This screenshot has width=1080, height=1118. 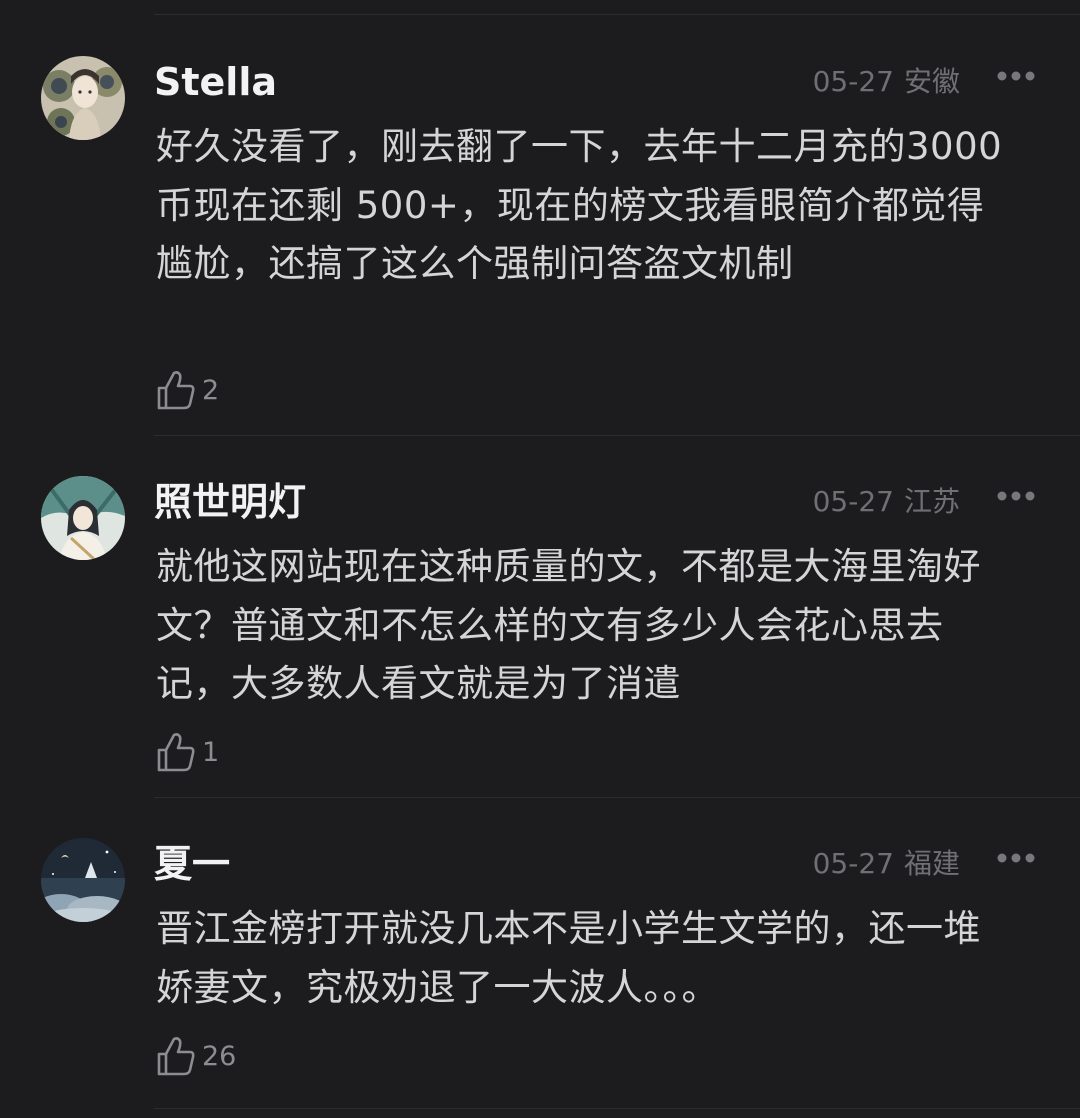 I want to click on avatar-girl-with-peacock-feathers-icon, so click(x=83, y=98).